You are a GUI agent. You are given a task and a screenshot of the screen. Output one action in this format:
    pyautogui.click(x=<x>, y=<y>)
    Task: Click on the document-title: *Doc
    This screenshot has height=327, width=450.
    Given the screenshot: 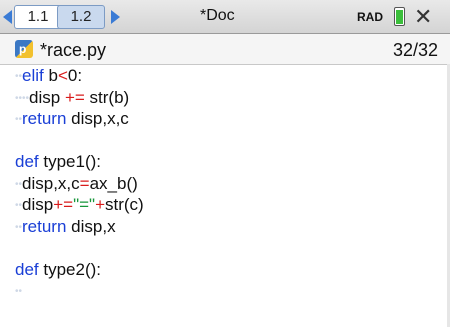 What is the action you would take?
    pyautogui.click(x=217, y=15)
    